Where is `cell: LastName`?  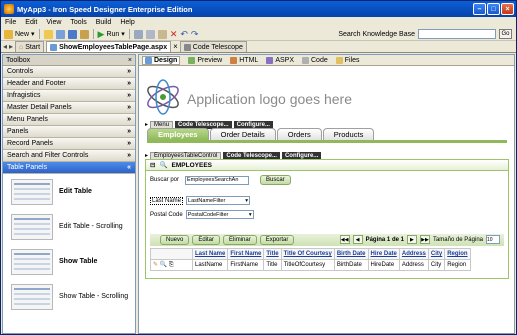
cell: LastName is located at coordinates (210, 265).